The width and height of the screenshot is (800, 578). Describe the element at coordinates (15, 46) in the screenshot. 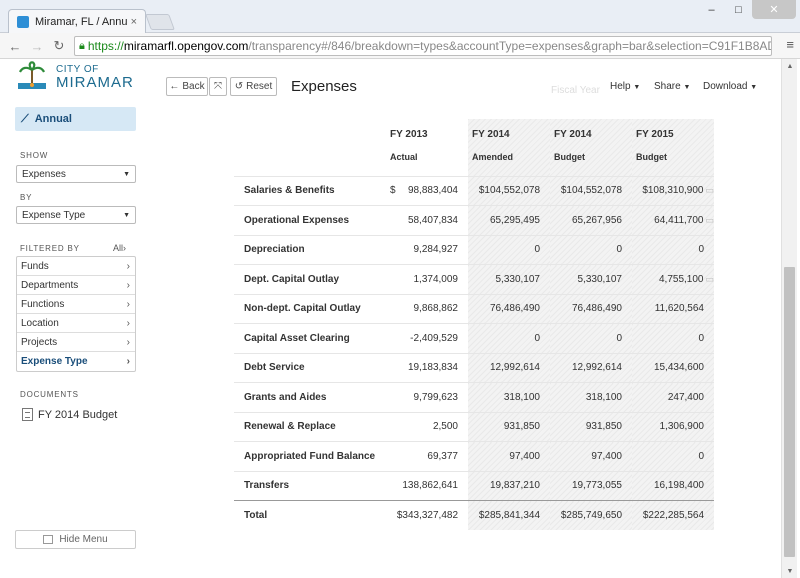

I see `back-arrow-icon: ←` at that location.